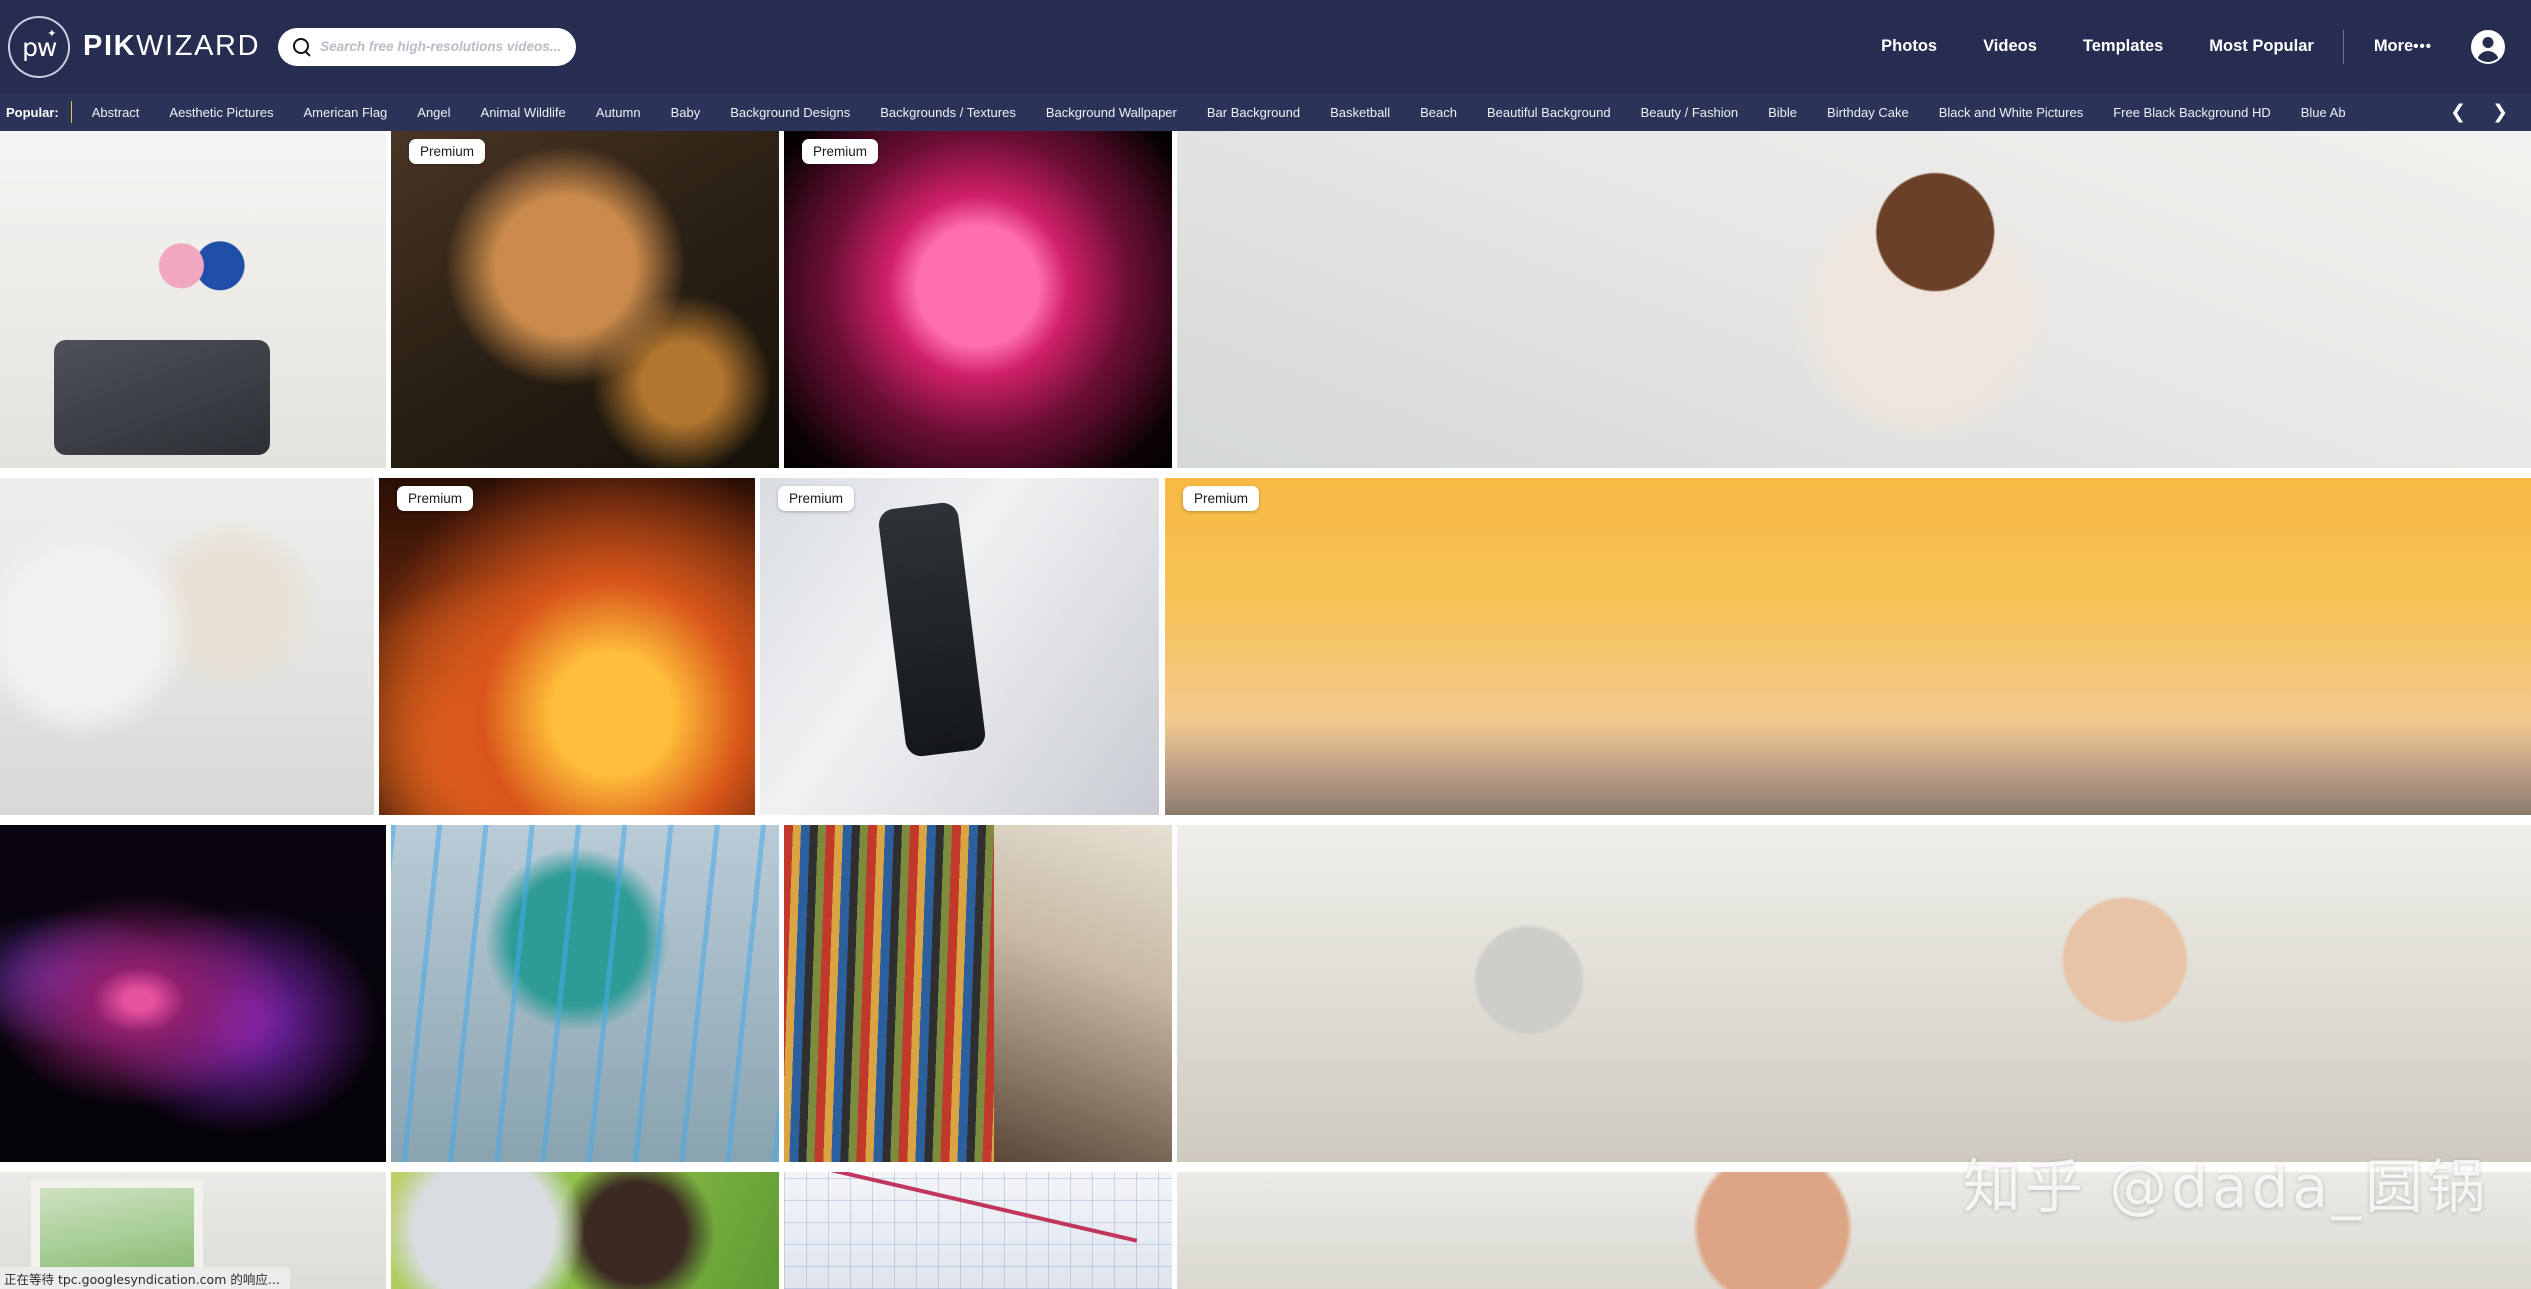 Image resolution: width=2531 pixels, height=1289 pixels. I want to click on logo-wordmark-light: WIZARD, so click(198, 46).